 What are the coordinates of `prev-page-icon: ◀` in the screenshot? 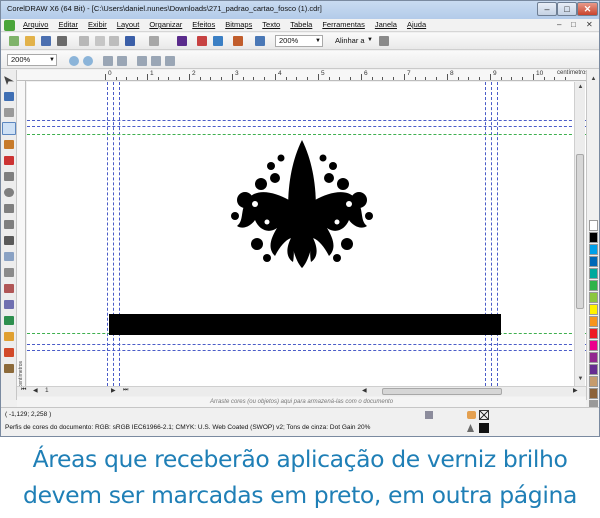 It's located at (35, 390).